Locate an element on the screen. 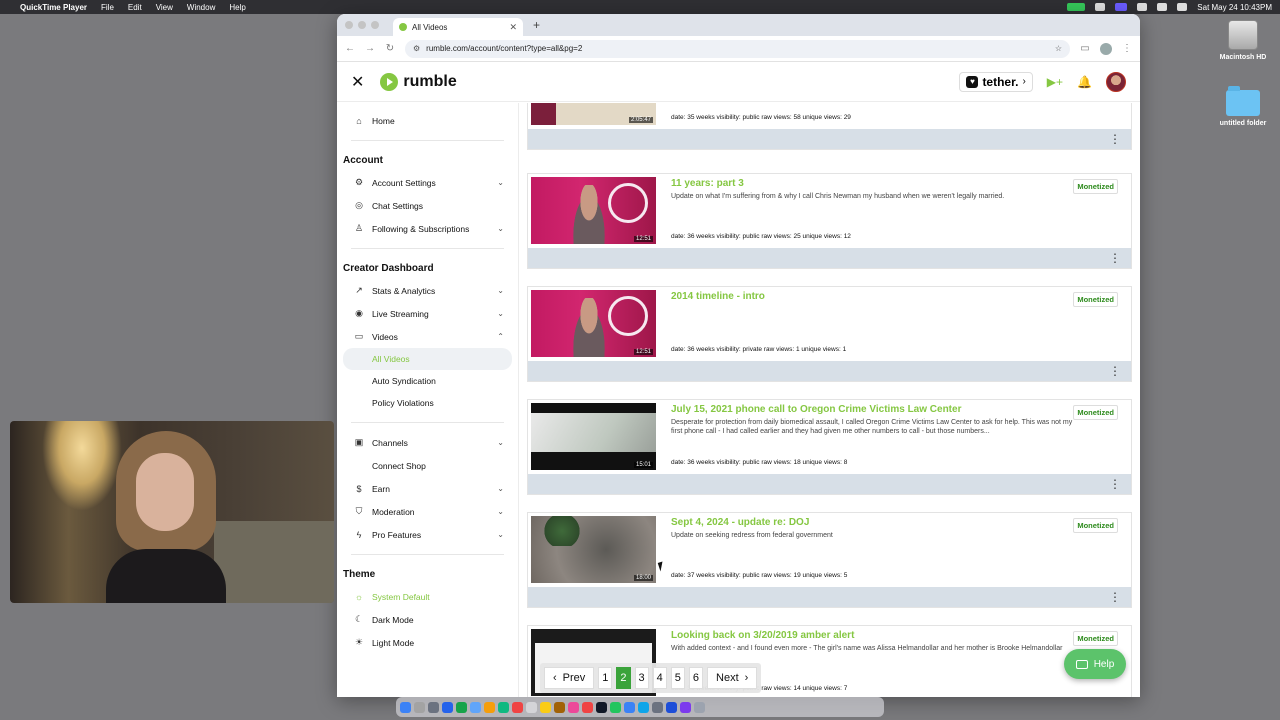 The height and width of the screenshot is (720, 1280). search-icon is located at coordinates (1162, 7).